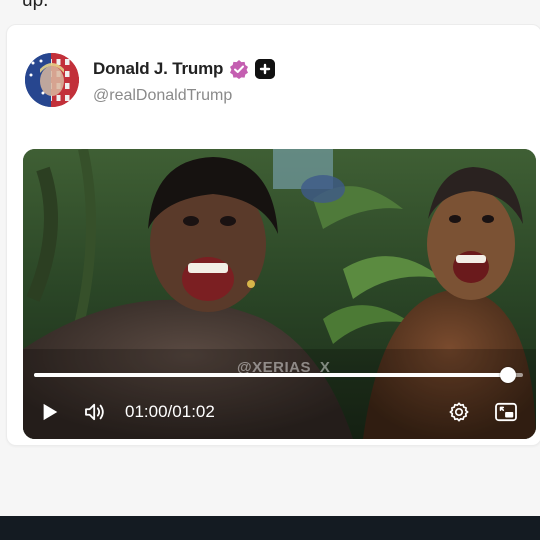  Describe the element at coordinates (279, 412) in the screenshot. I see `video-controls: 01:00 / 01:02` at that location.